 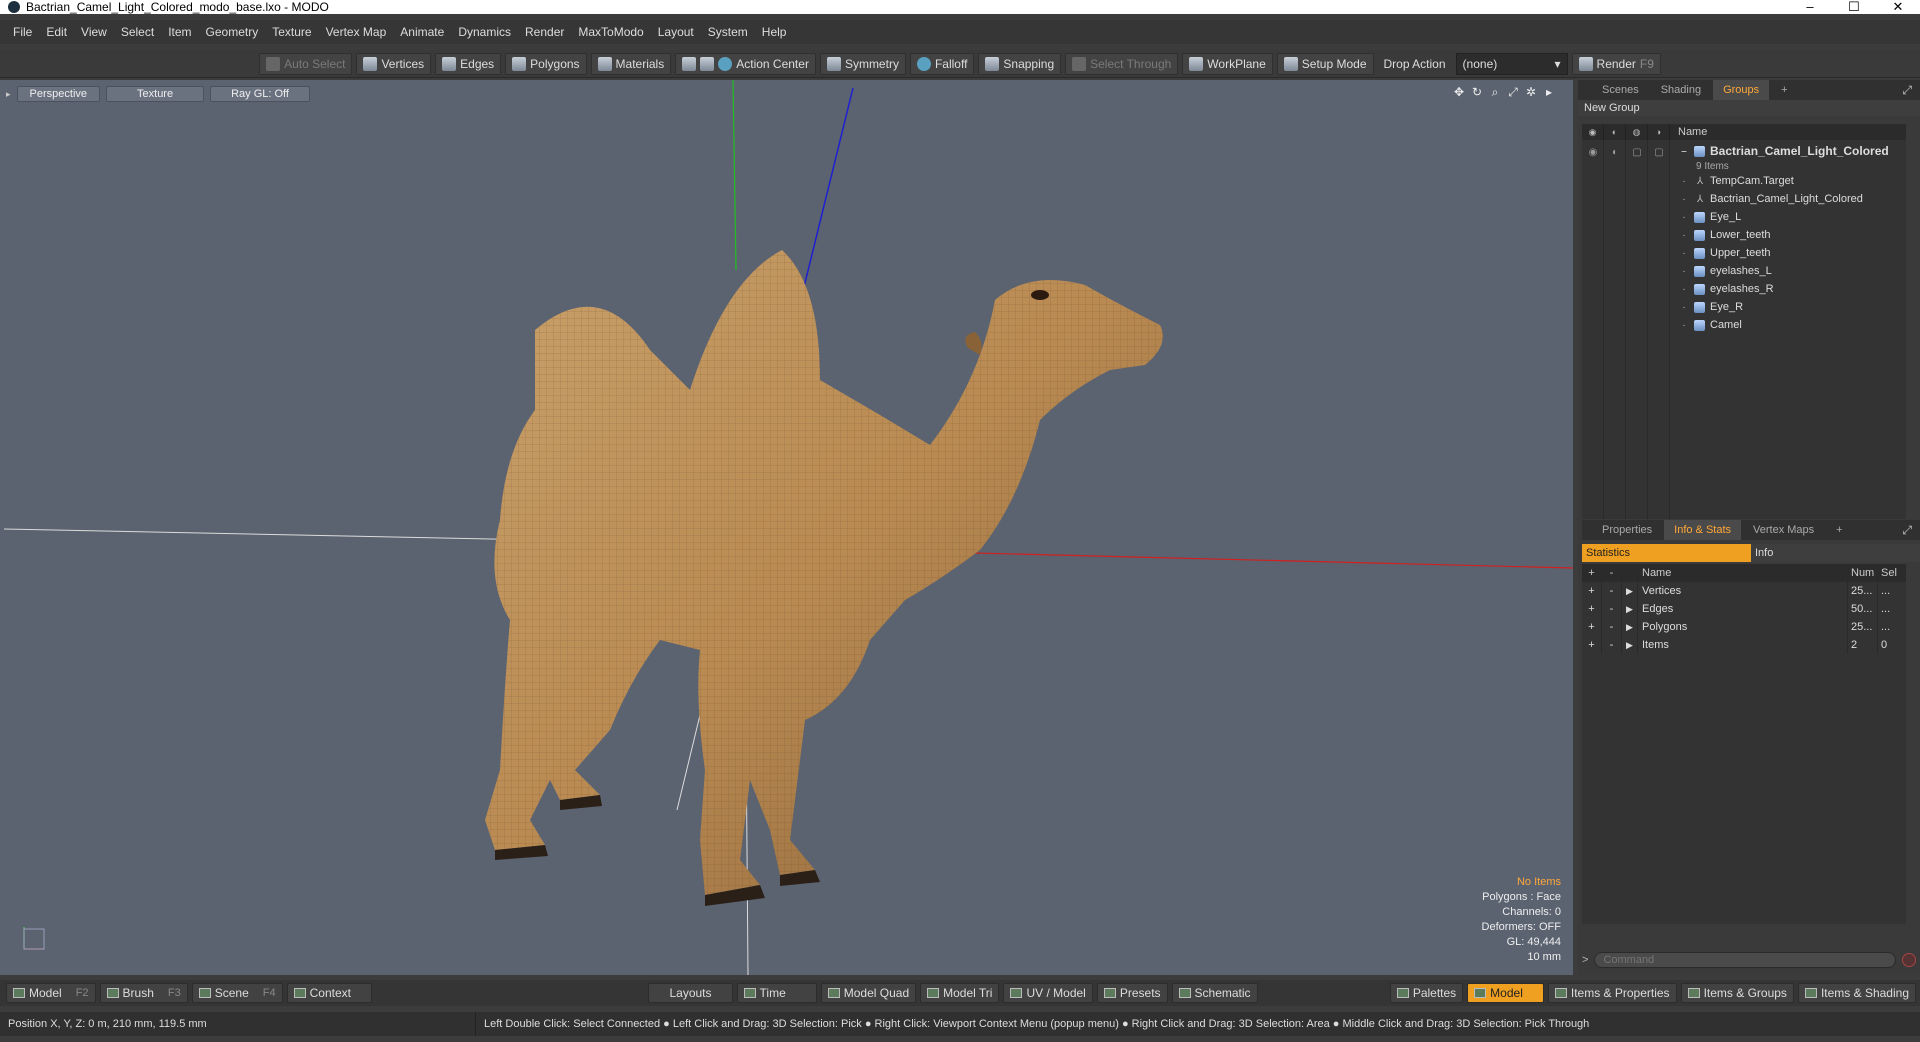 I want to click on time-tab: Time, so click(x=776, y=993).